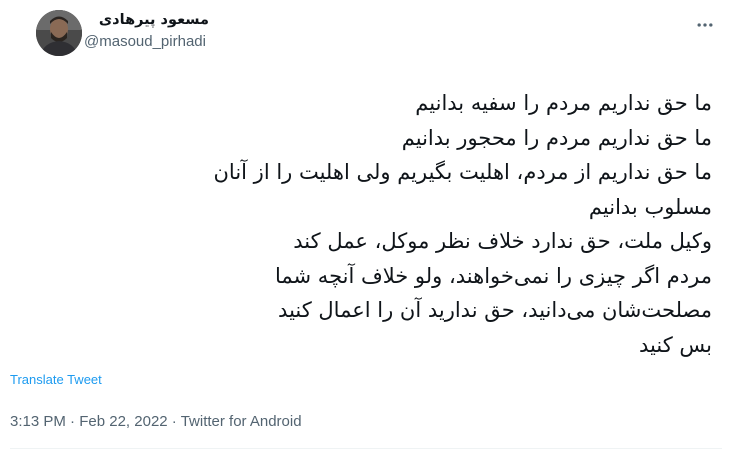 The height and width of the screenshot is (449, 732). What do you see at coordinates (123, 421) in the screenshot?
I see `tweet-date: Feb 22, 2022` at bounding box center [123, 421].